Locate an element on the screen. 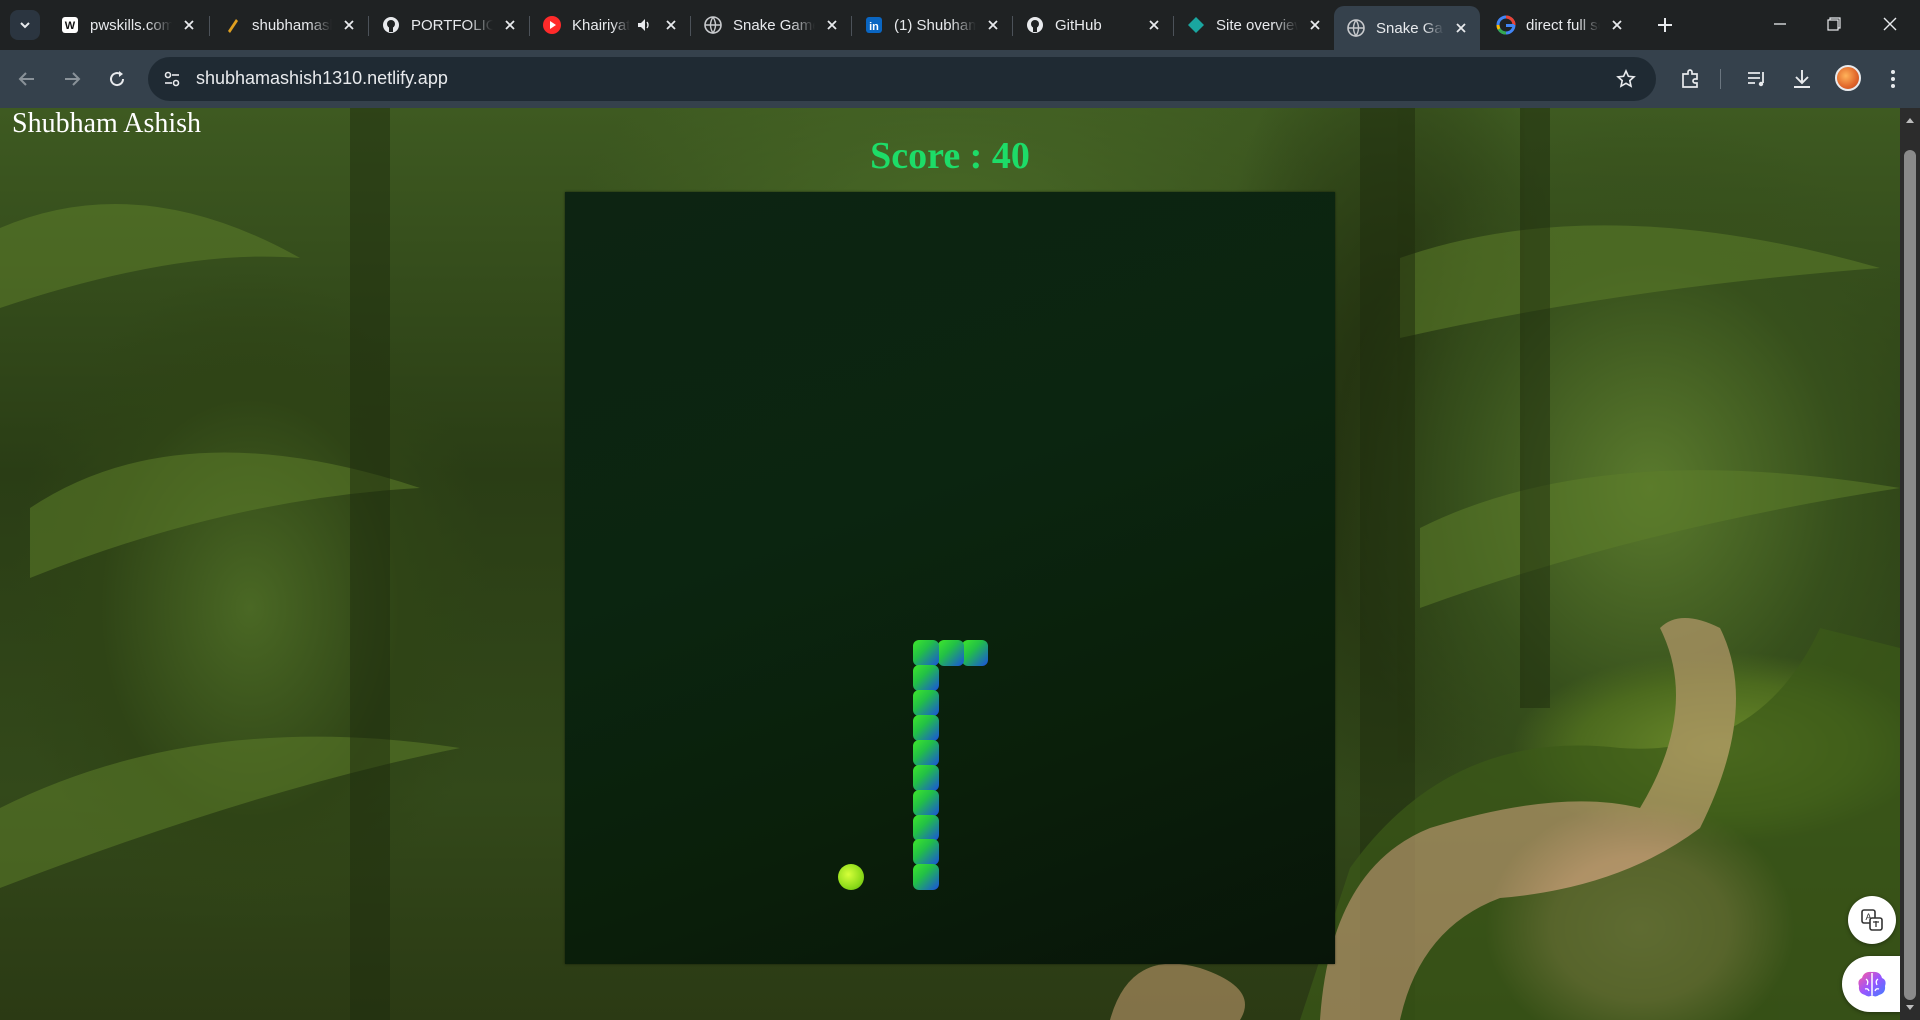 The image size is (1920, 1020). downloads-button is located at coordinates (1802, 79).